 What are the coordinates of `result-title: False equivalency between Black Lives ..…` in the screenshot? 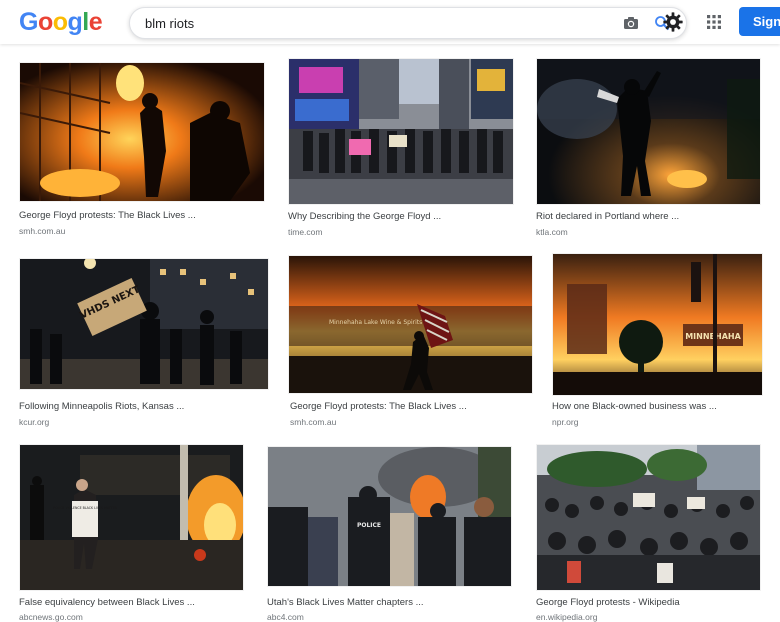 It's located at (107, 602).